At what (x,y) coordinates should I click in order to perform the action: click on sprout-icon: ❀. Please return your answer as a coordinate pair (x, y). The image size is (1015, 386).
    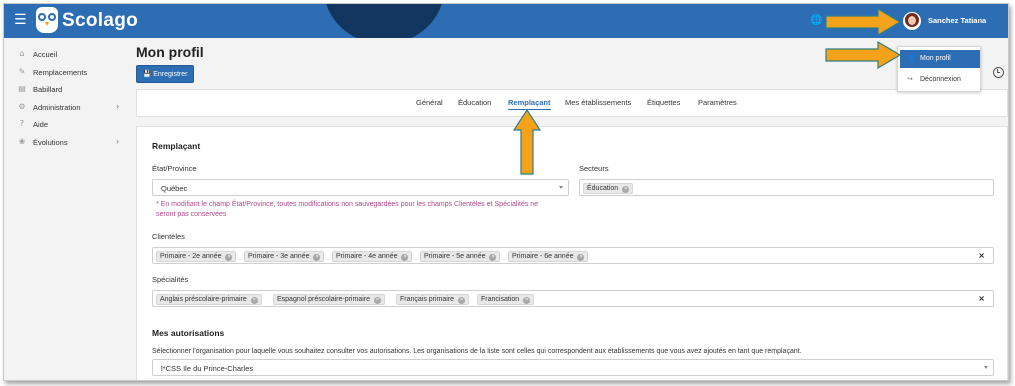
    Looking at the image, I should click on (22, 141).